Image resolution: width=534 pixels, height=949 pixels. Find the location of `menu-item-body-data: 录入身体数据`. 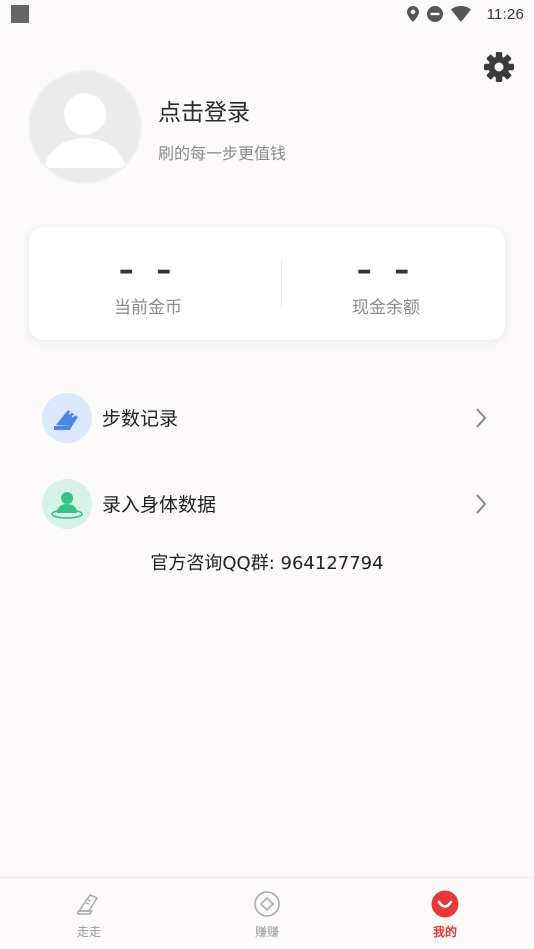

menu-item-body-data: 录入身体数据 is located at coordinates (267, 504).